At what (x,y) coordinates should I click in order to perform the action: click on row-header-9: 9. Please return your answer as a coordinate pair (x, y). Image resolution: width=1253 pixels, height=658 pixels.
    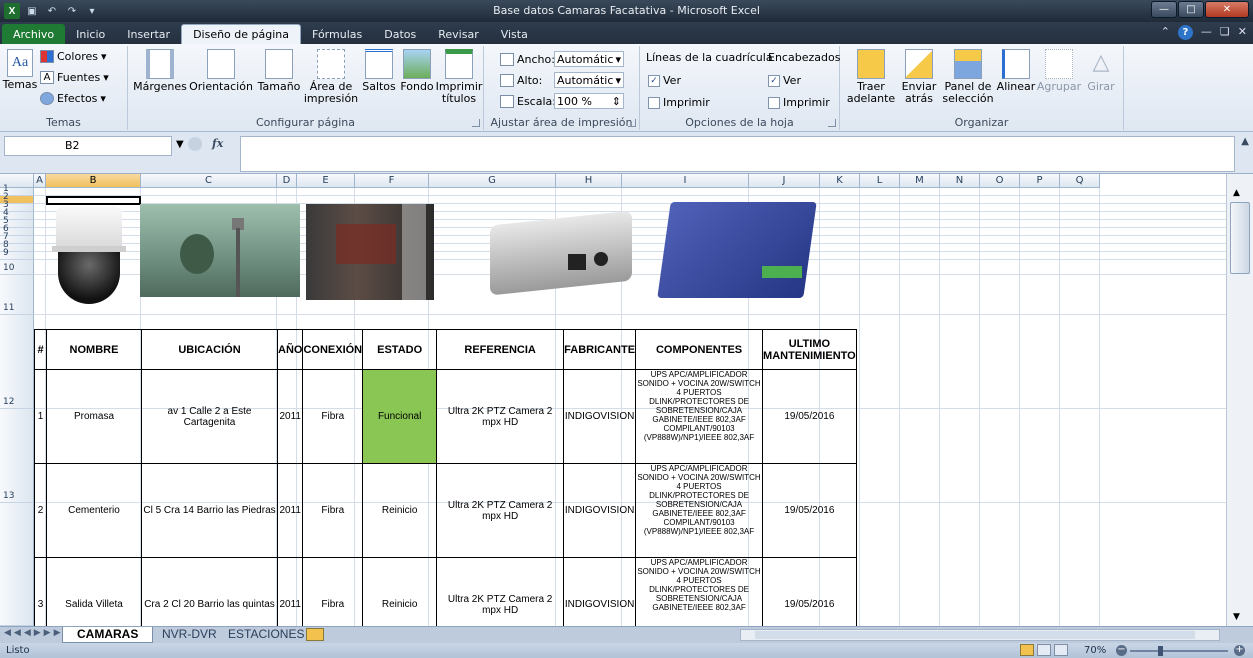
    Looking at the image, I should click on (17, 254).